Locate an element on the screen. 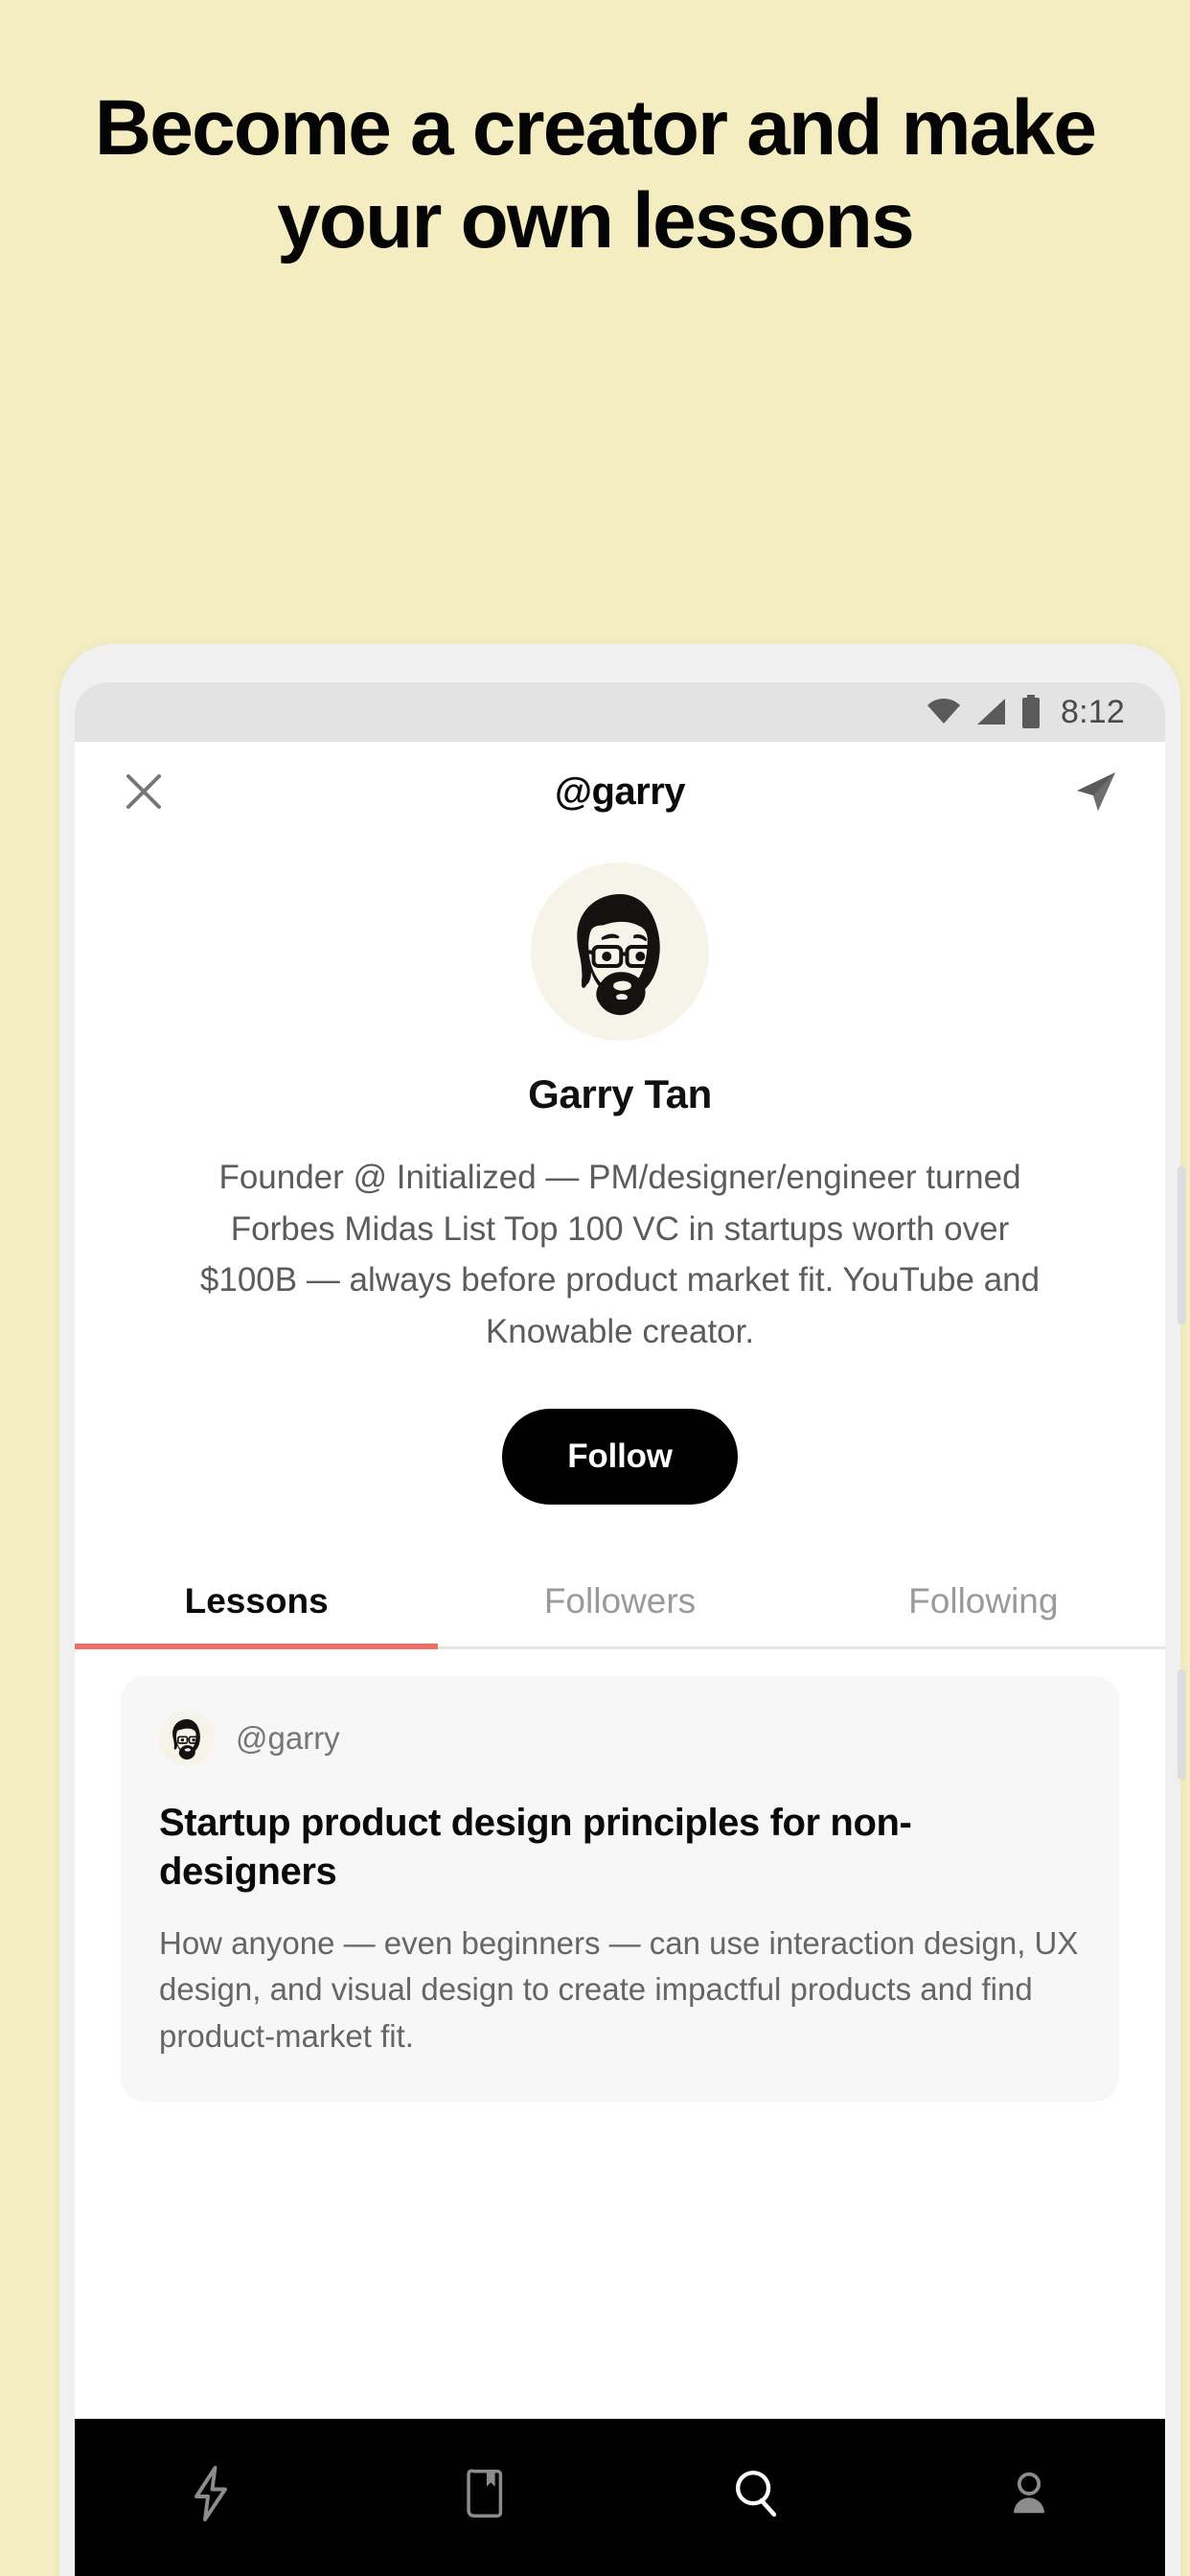 This screenshot has width=1190, height=2576. tab-followers: Followers is located at coordinates (620, 1603).